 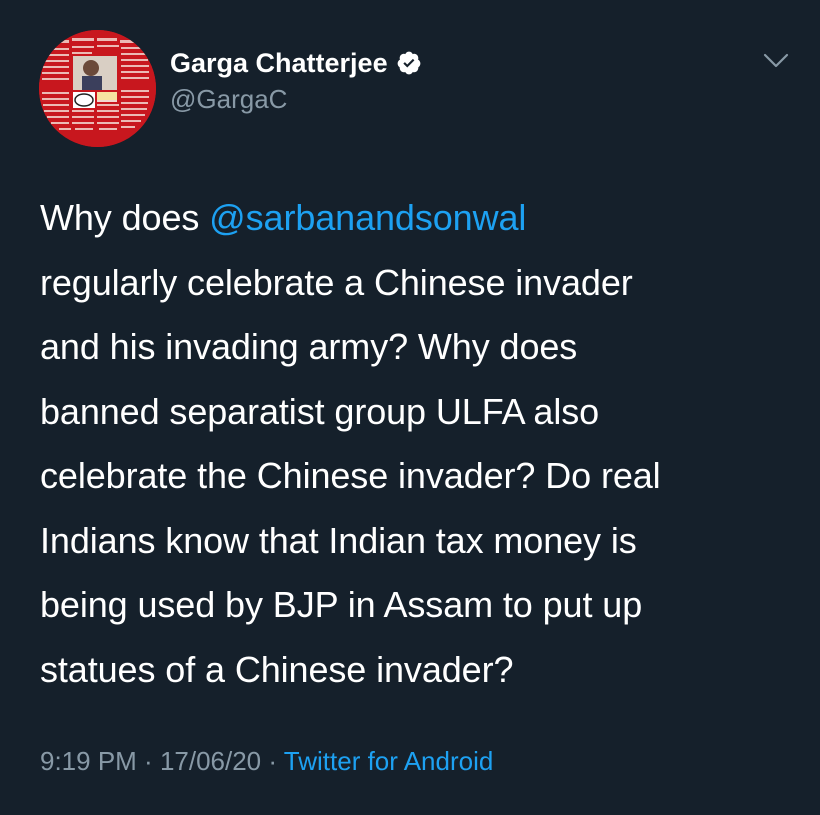 What do you see at coordinates (367, 217) in the screenshot?
I see `mention-link: @sarbanandsonwal` at bounding box center [367, 217].